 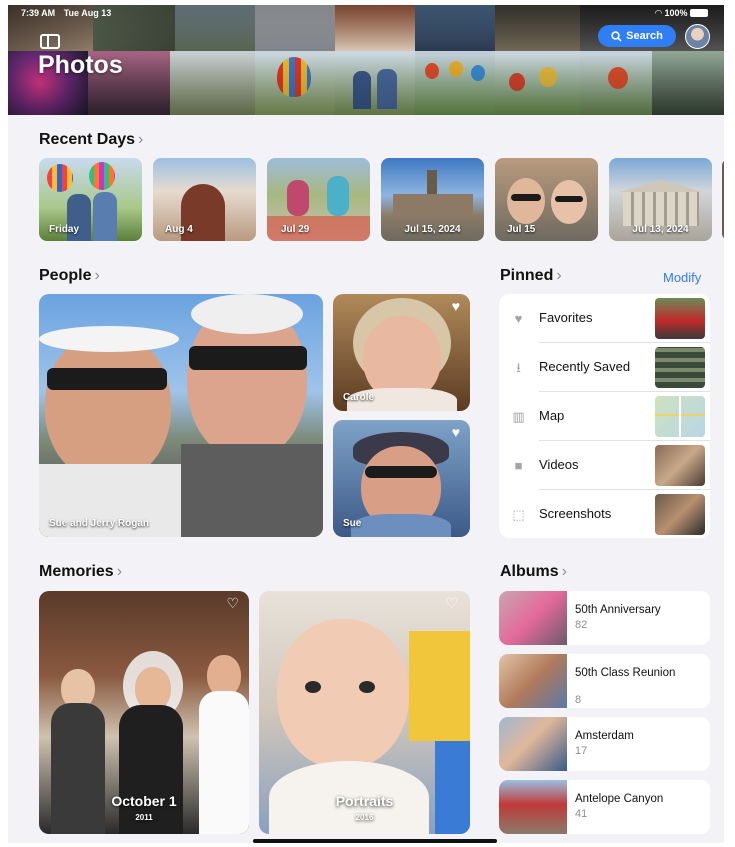 I want to click on modify-button: Modify, so click(x=682, y=277).